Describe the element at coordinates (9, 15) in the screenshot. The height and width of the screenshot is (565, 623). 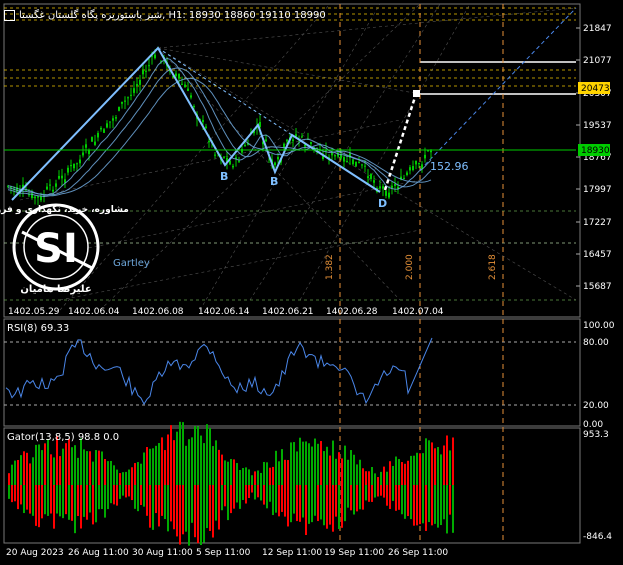
I see `window-icon` at that location.